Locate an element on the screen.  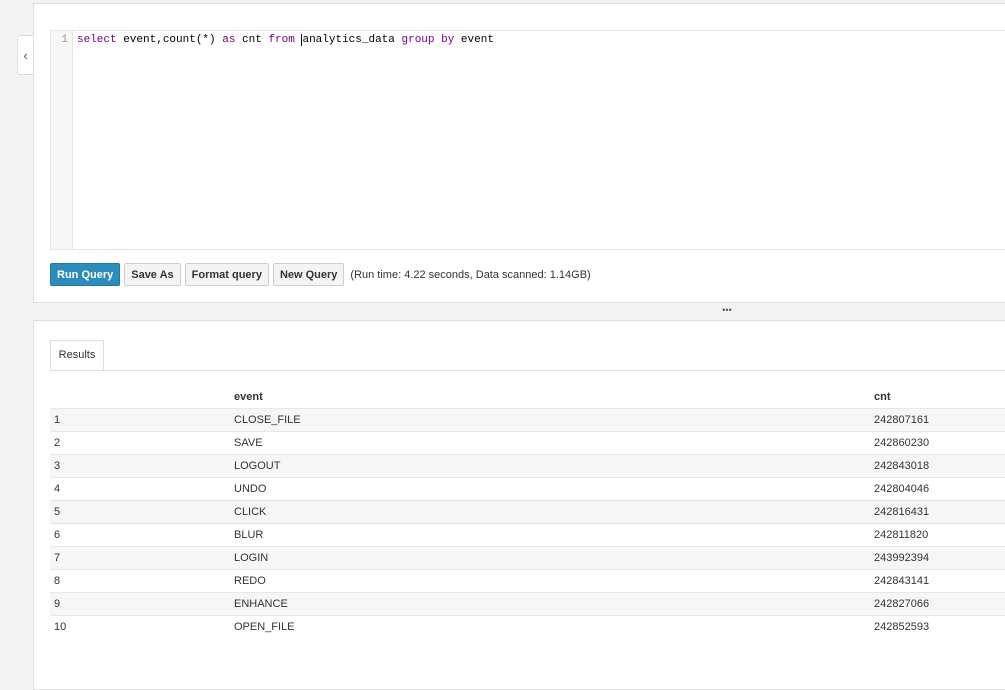
results-tab-bar: Results is located at coordinates (527, 355).